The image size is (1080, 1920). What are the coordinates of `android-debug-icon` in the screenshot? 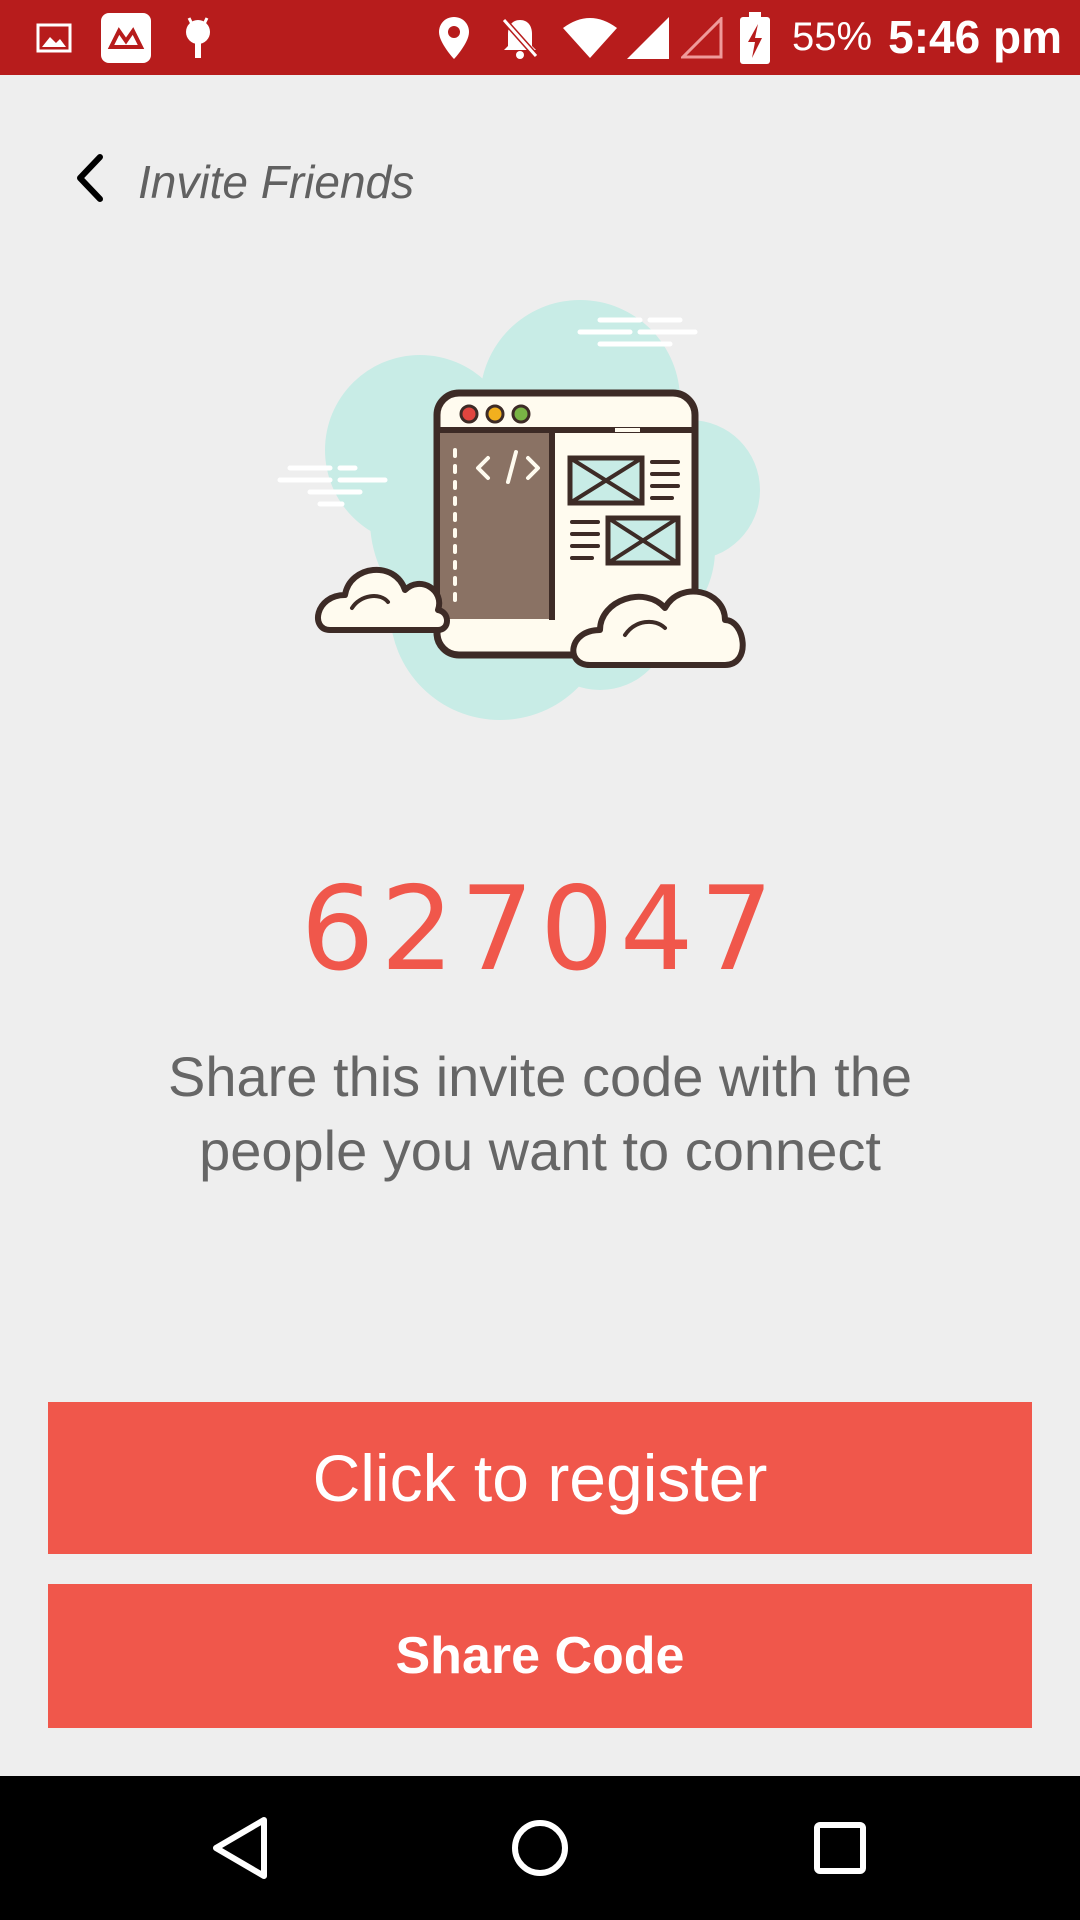 It's located at (198, 37).